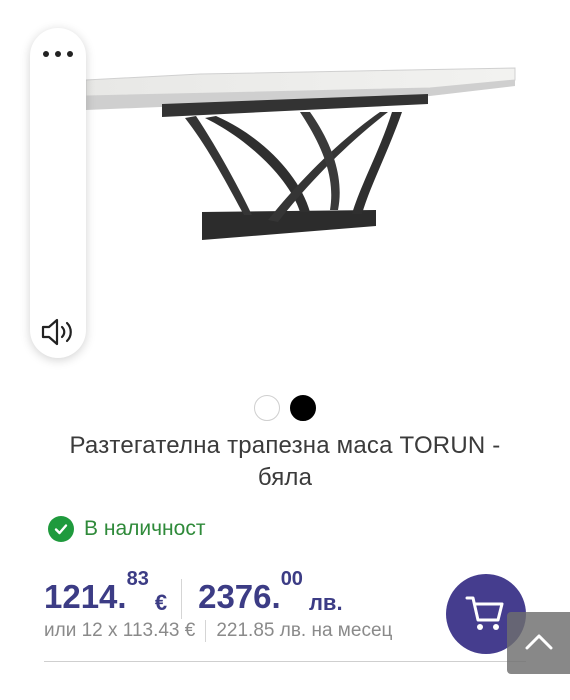 This screenshot has height=700, width=570. What do you see at coordinates (58, 193) in the screenshot?
I see `side-action-panel` at bounding box center [58, 193].